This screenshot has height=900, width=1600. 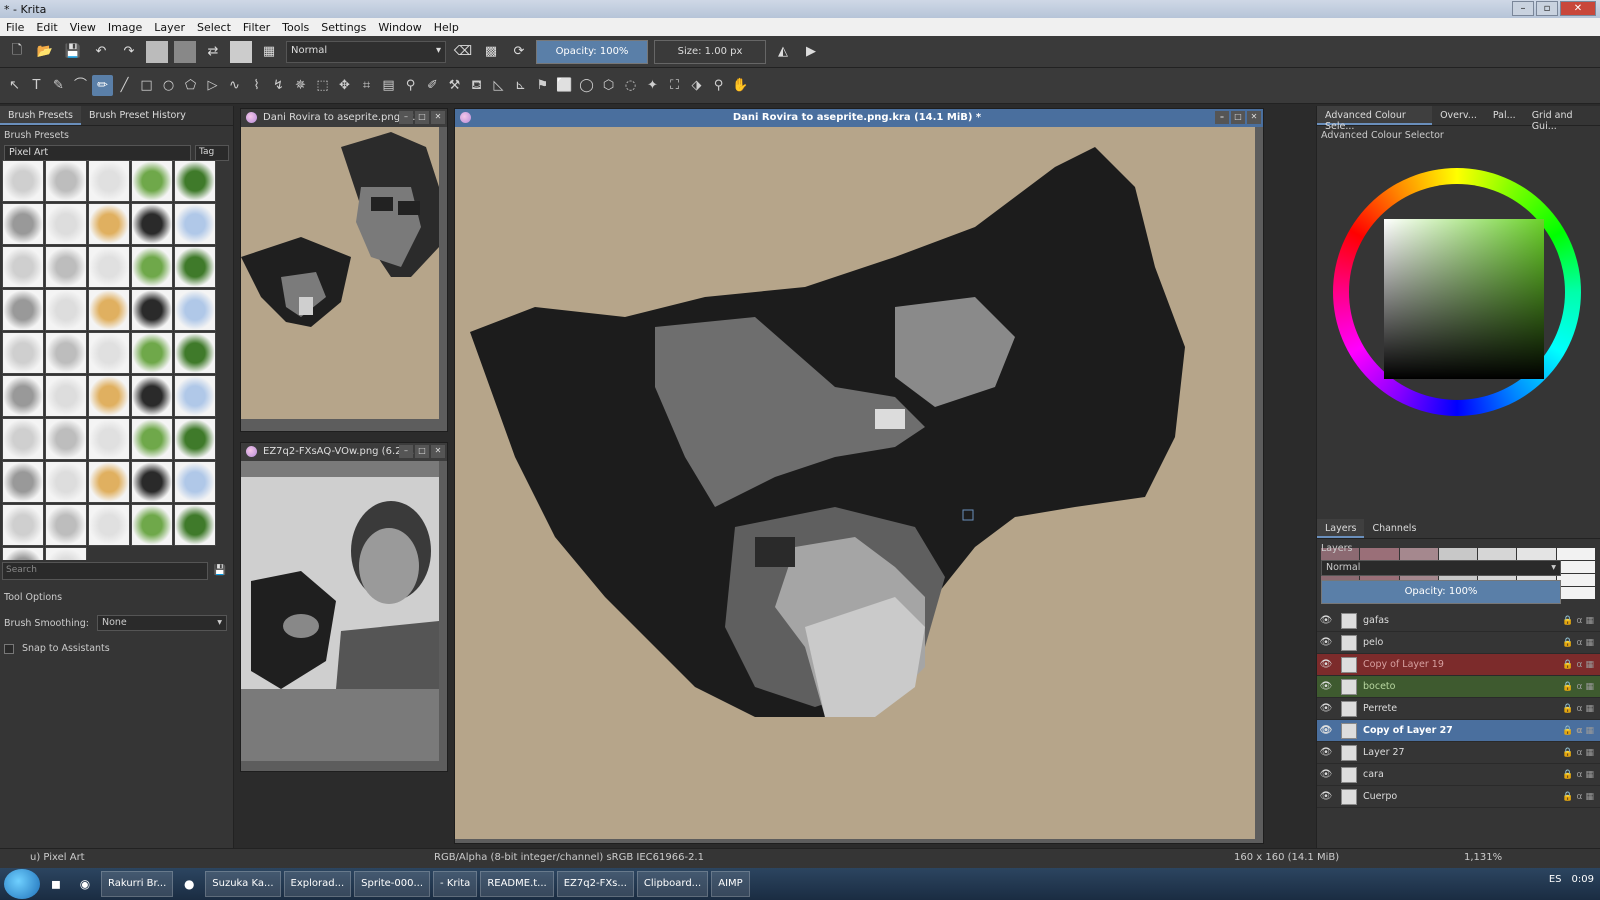 What do you see at coordinates (564, 85) in the screenshot?
I see `rect-select-icon: ⬜` at bounding box center [564, 85].